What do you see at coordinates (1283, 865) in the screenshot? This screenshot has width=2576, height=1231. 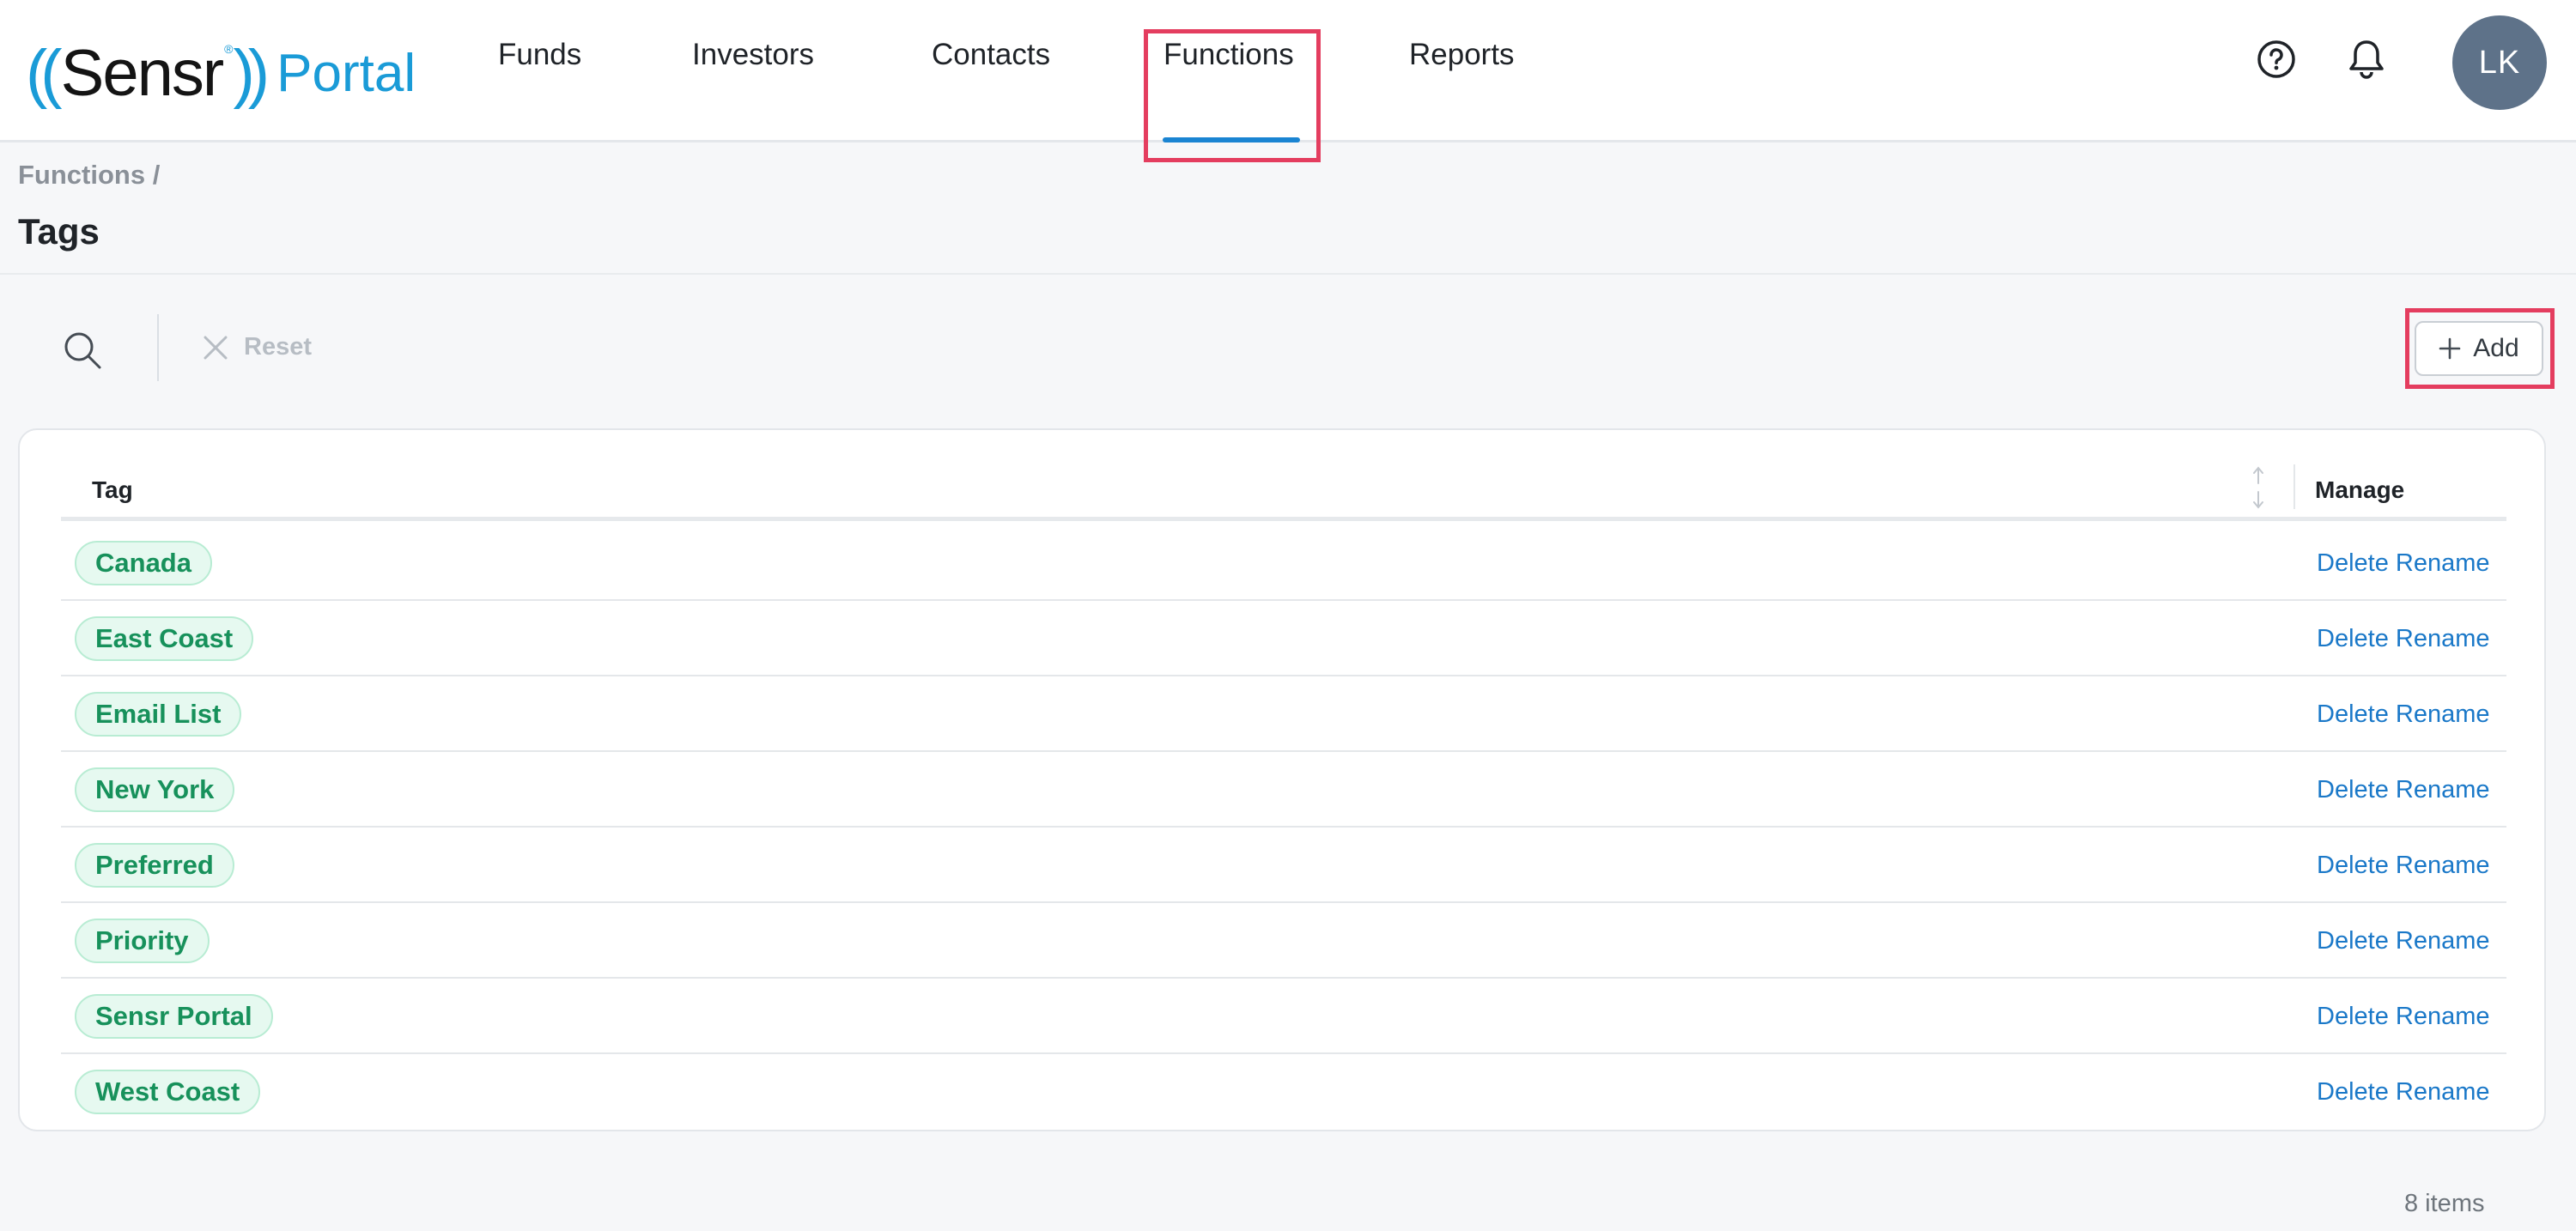 I see `table-row: Preferred Delete Rename` at bounding box center [1283, 865].